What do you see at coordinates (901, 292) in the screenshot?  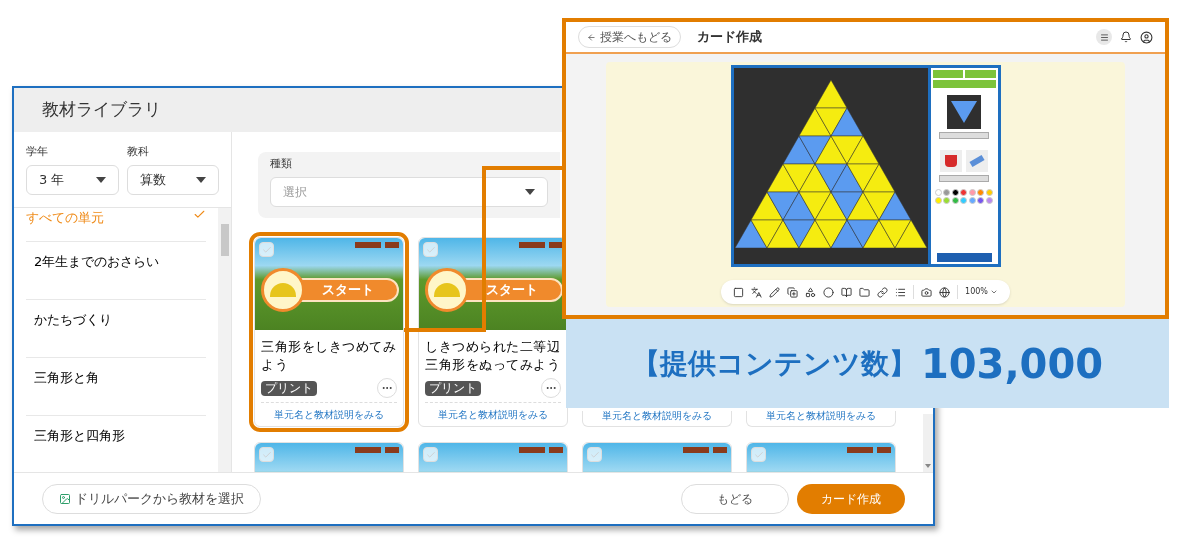 I see `list-icon` at bounding box center [901, 292].